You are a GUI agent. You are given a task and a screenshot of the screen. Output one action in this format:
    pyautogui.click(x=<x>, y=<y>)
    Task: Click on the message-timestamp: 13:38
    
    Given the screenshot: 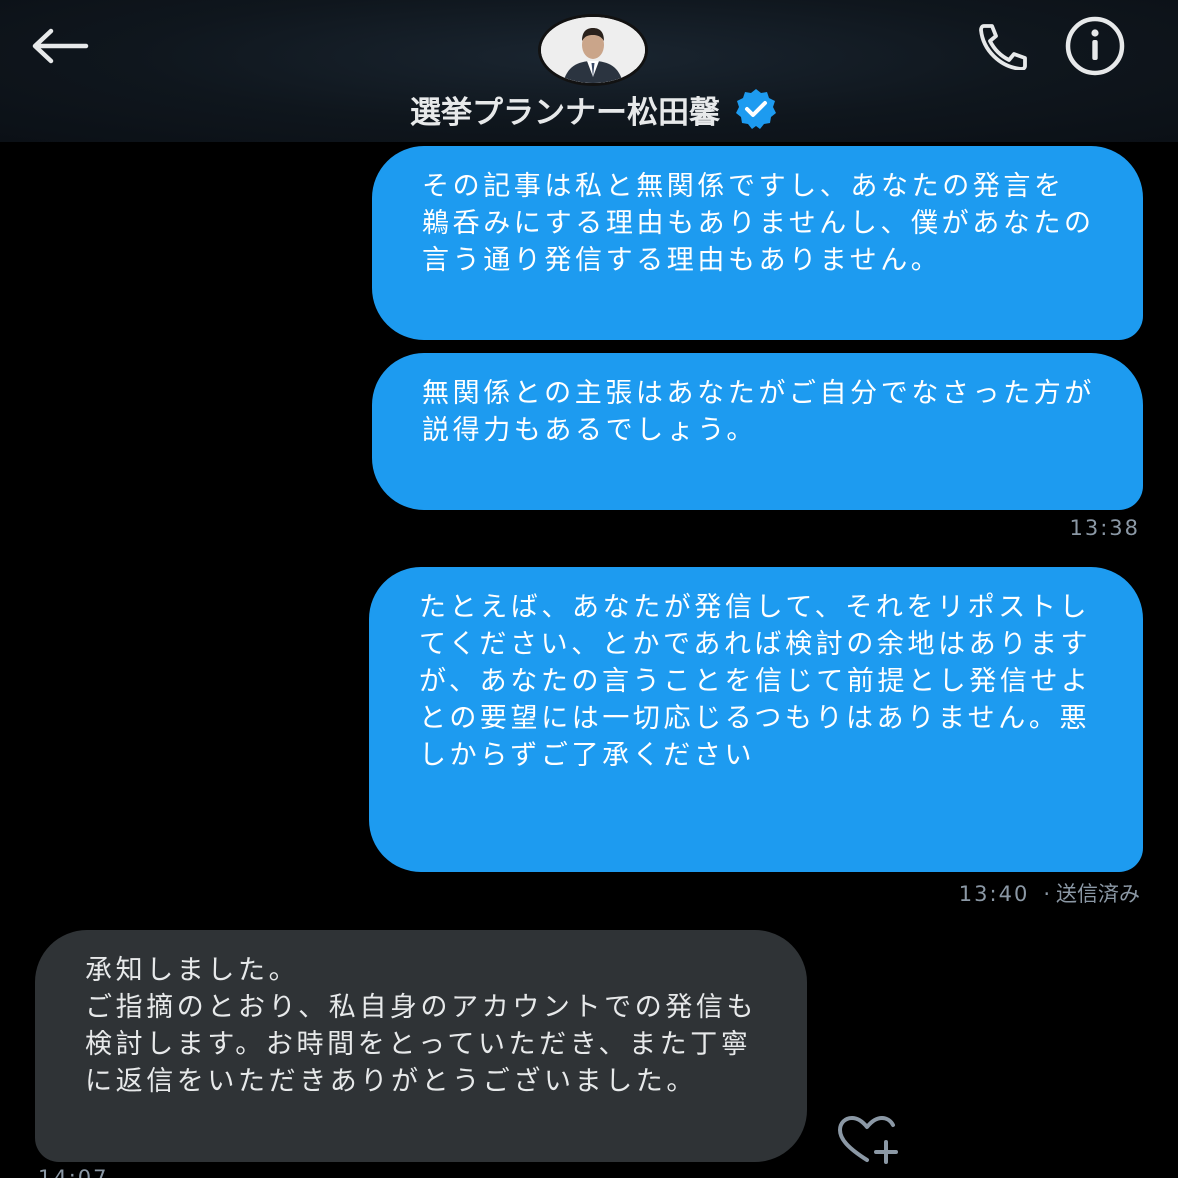 What is the action you would take?
    pyautogui.click(x=1104, y=528)
    